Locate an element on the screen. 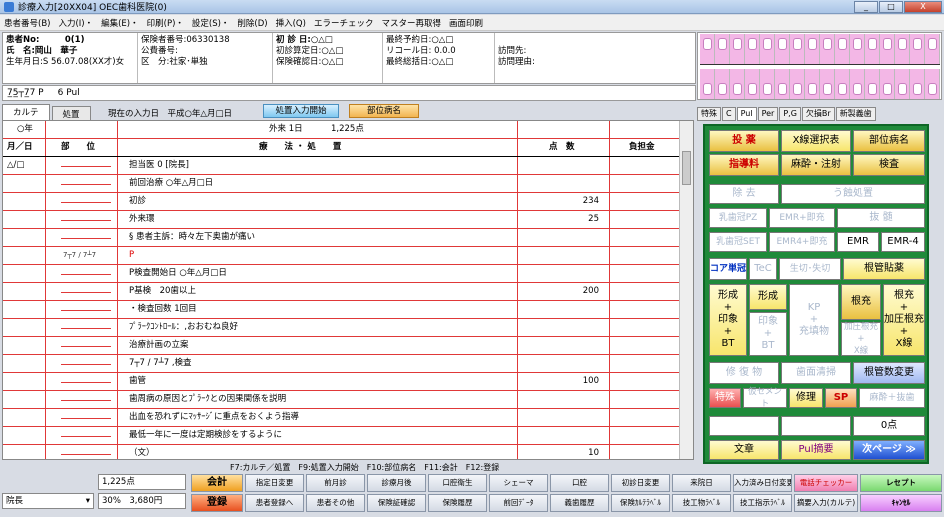 This screenshot has width=944, height=517. inbt-button: 印象 + BT is located at coordinates (768, 334).